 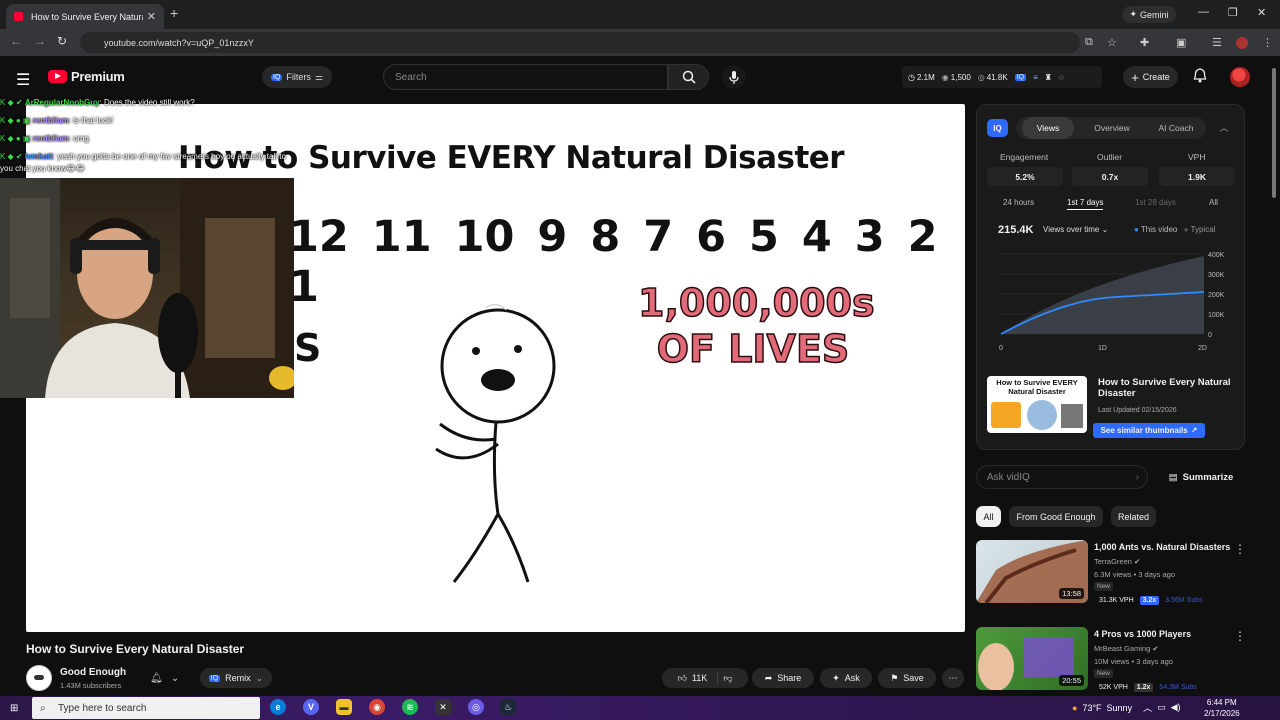 I want to click on channel-name: Good Enough, so click(x=93, y=672).